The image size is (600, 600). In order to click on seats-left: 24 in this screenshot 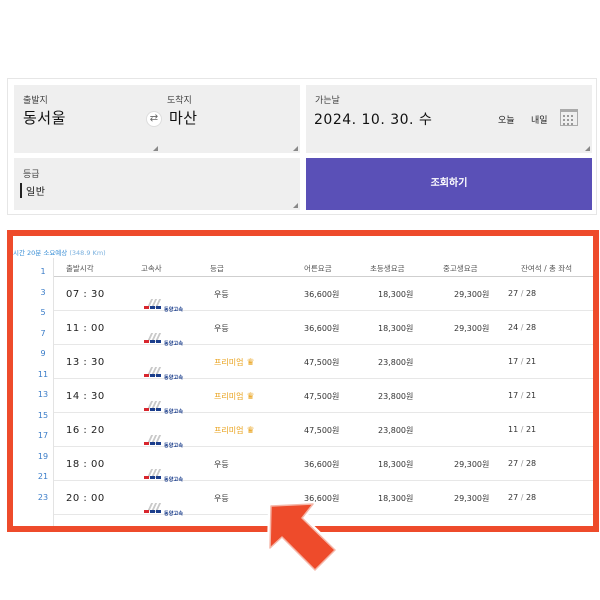, I will do `click(513, 327)`.